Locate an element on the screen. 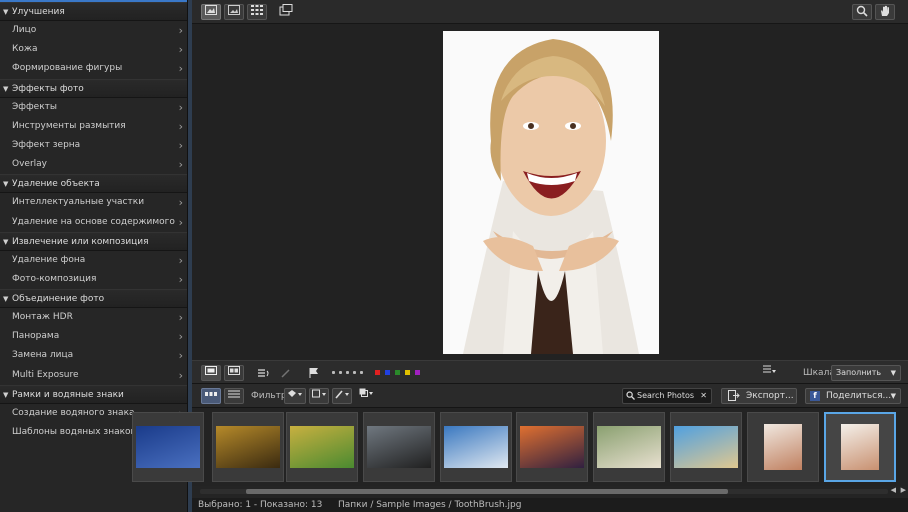  sort-icon is located at coordinates (769, 373).